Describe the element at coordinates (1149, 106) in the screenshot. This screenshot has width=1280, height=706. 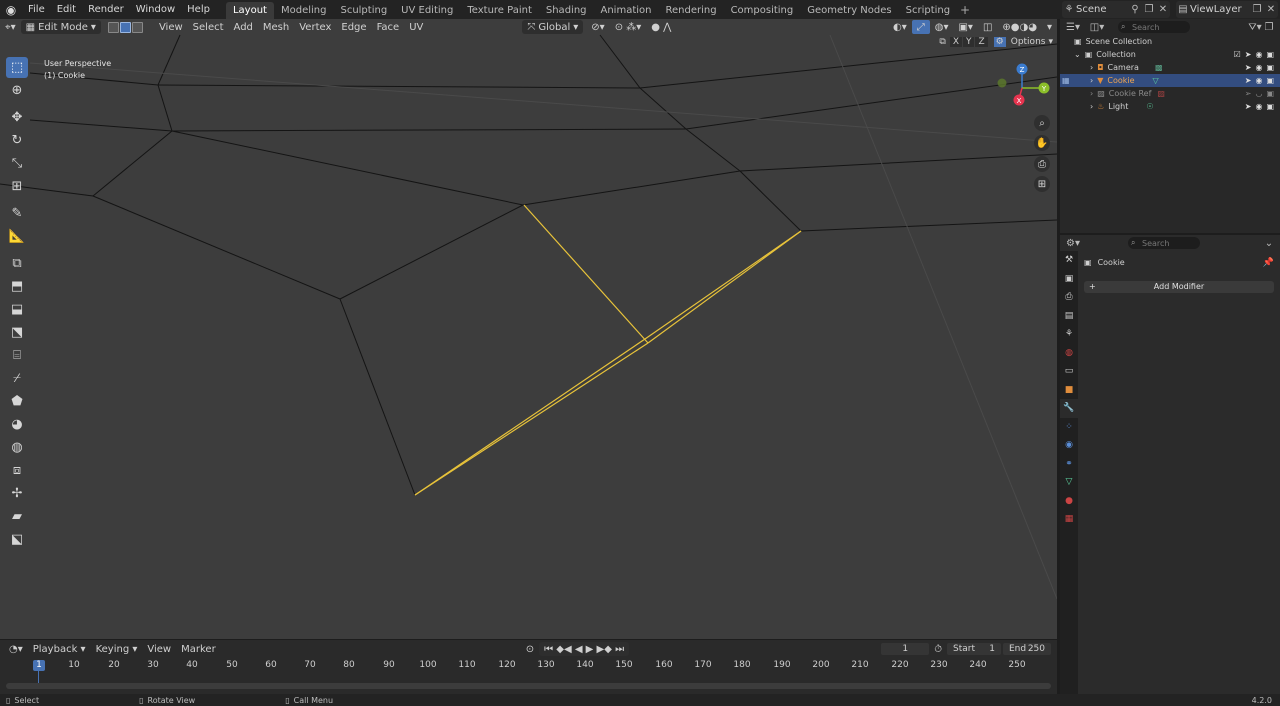
I see `light-data-icon: ☉` at that location.